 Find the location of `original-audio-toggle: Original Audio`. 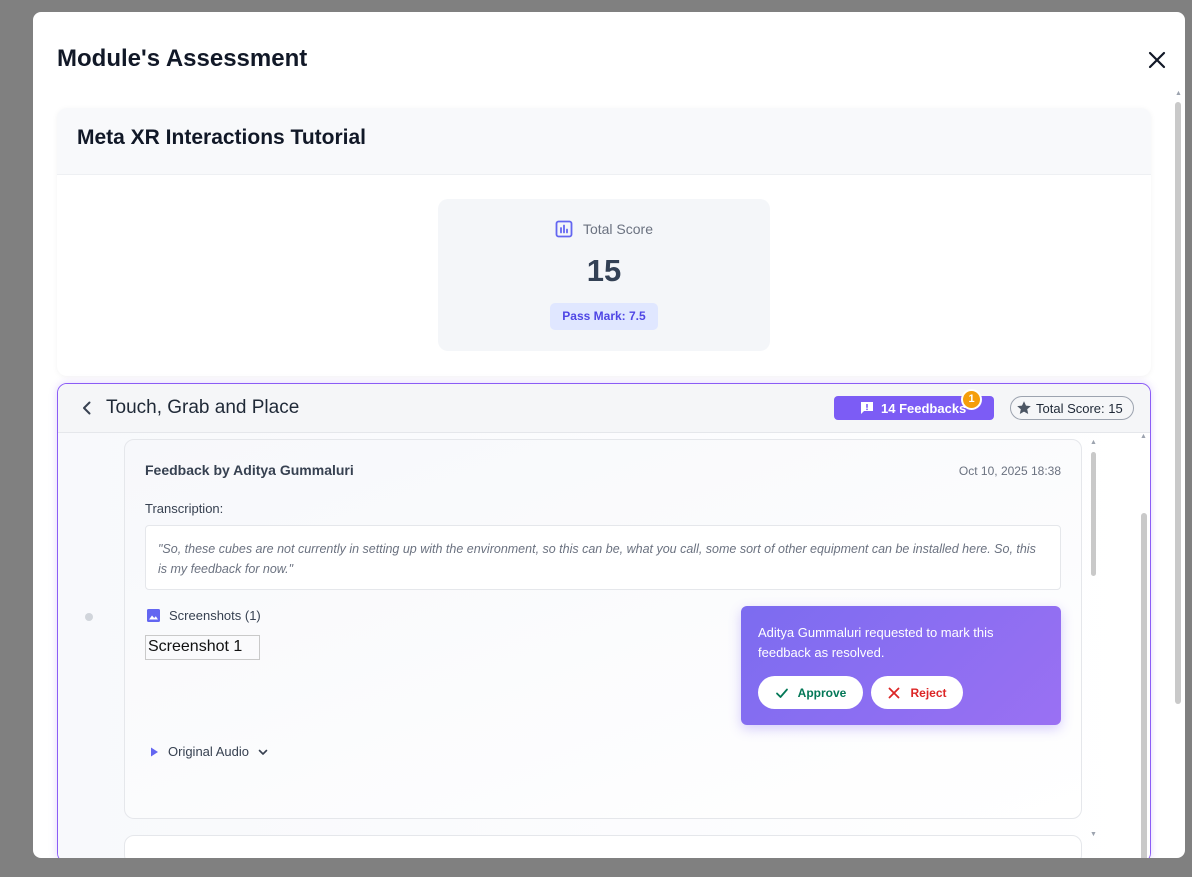

original-audio-toggle: Original Audio is located at coordinates (208, 751).